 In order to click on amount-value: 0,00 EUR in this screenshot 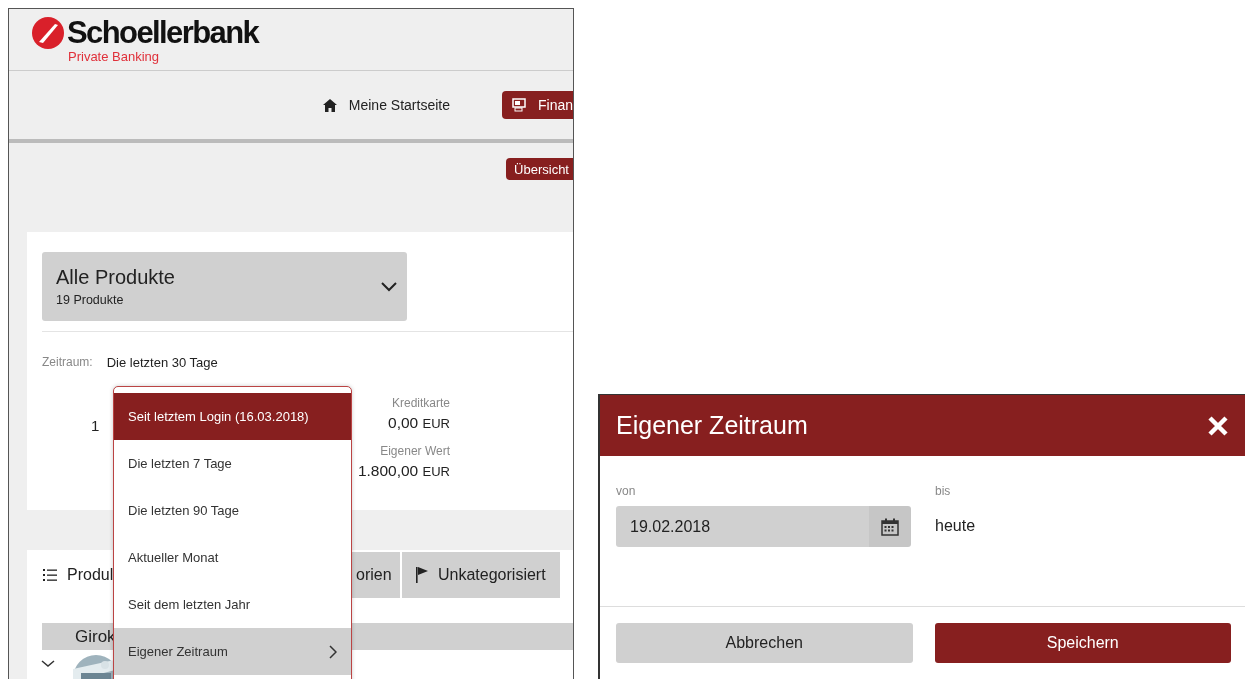, I will do `click(418, 423)`.